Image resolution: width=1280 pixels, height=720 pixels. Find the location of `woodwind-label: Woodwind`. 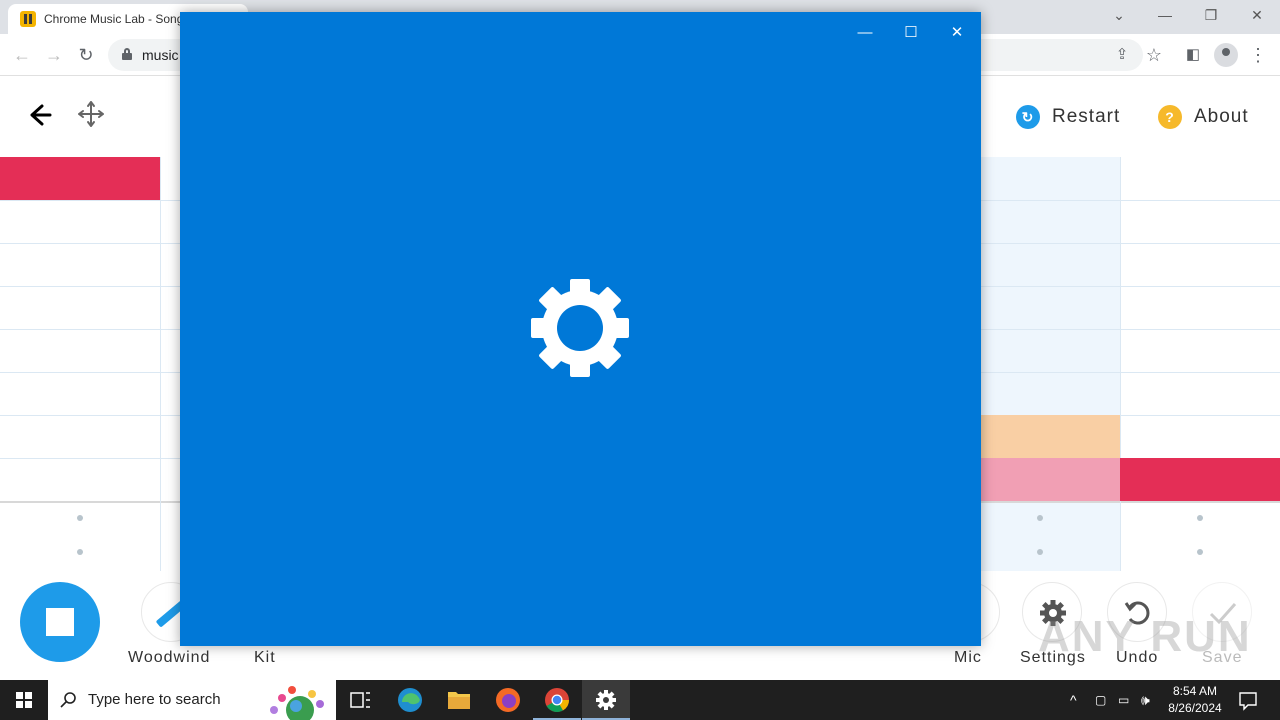

woodwind-label: Woodwind is located at coordinates (169, 657).